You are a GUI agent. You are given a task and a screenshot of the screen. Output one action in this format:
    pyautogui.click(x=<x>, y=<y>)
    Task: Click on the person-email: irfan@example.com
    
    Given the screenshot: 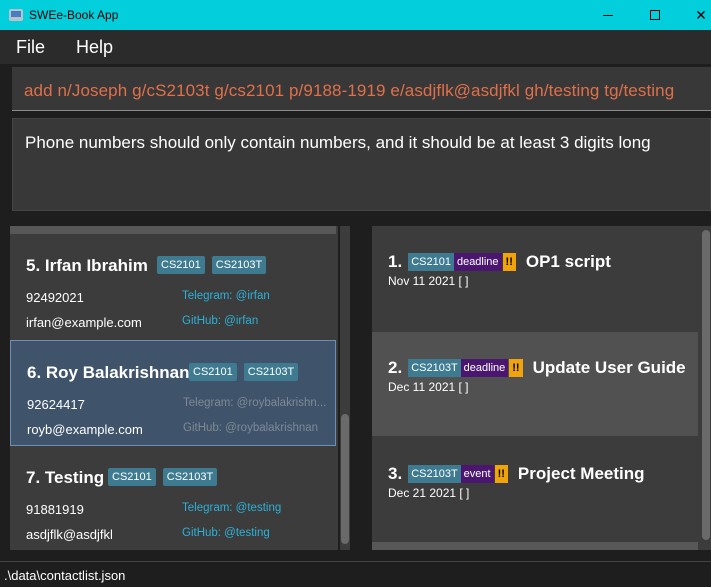 What is the action you would take?
    pyautogui.click(x=84, y=322)
    